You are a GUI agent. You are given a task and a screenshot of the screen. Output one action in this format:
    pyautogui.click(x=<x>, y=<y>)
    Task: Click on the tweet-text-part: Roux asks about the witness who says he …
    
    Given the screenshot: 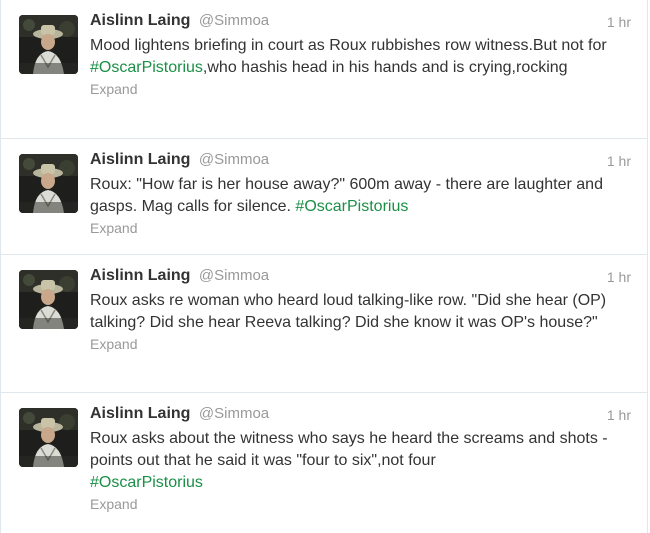 What is the action you would take?
    pyautogui.click(x=349, y=449)
    